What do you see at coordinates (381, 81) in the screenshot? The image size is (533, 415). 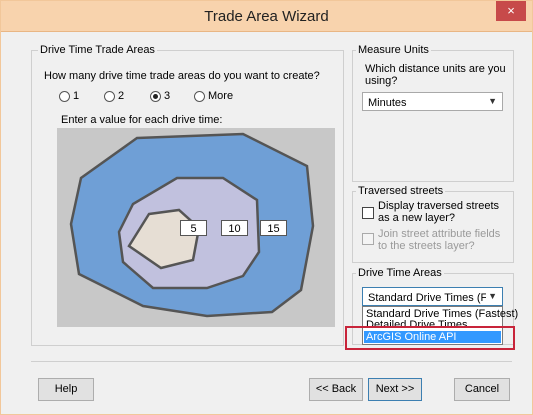 I see `measure-units-question-line2: using?` at bounding box center [381, 81].